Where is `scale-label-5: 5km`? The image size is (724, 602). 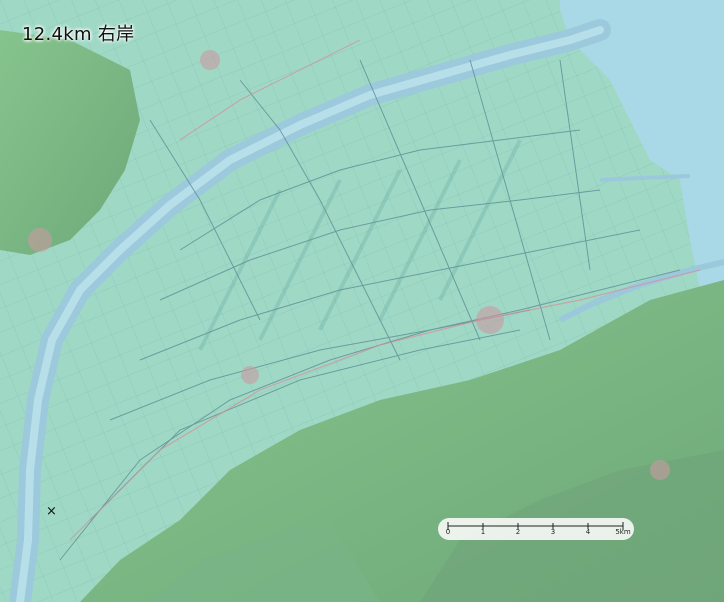 scale-label-5: 5km is located at coordinates (623, 532).